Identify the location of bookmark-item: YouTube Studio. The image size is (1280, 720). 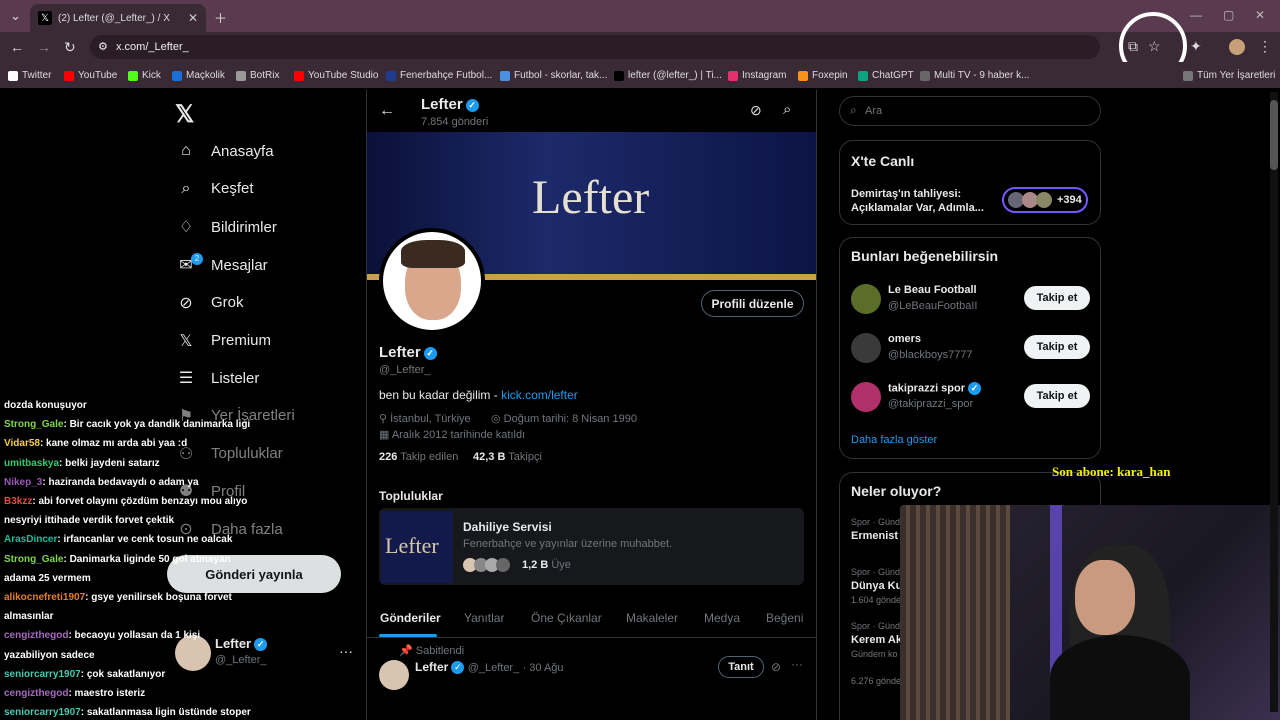
(336, 75).